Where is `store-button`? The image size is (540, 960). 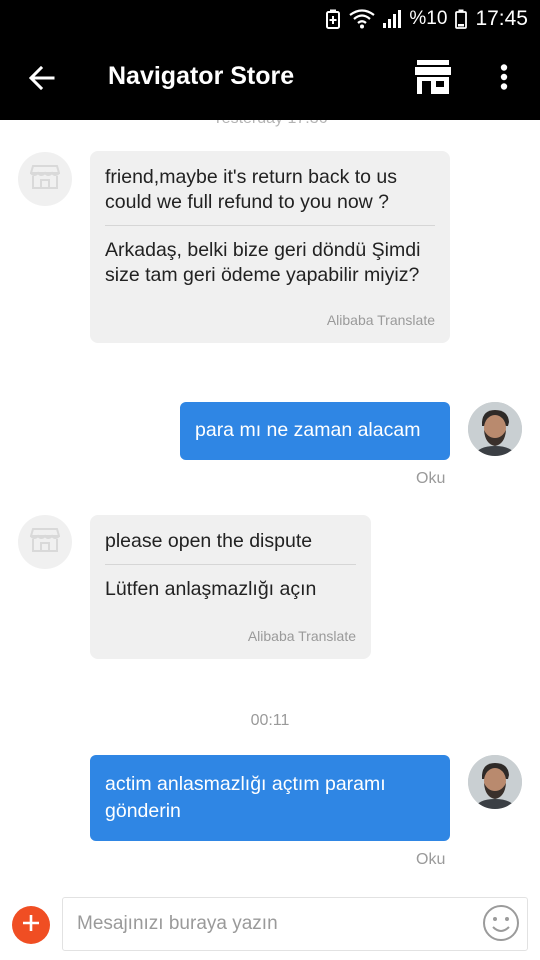
store-button is located at coordinates (433, 79).